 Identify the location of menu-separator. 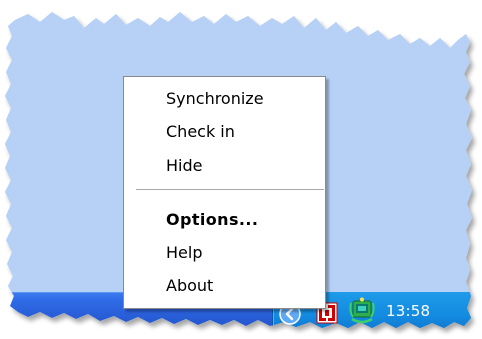
(230, 190).